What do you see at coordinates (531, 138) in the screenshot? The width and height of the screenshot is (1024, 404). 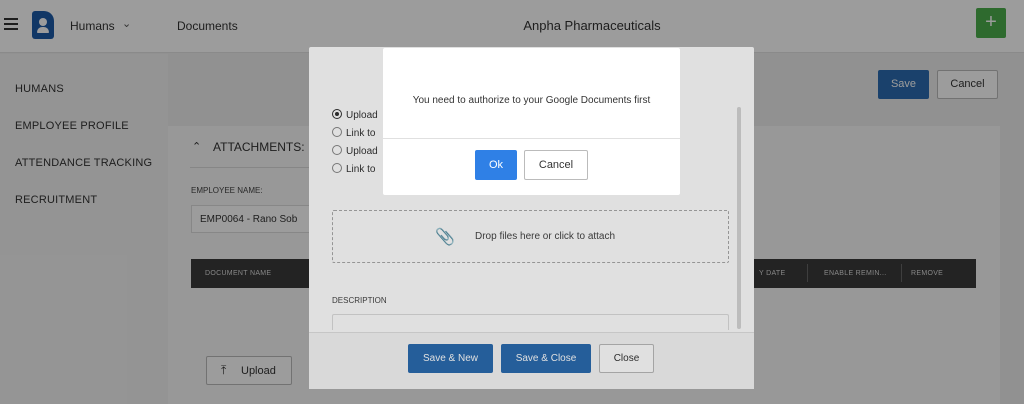 I see `divider` at bounding box center [531, 138].